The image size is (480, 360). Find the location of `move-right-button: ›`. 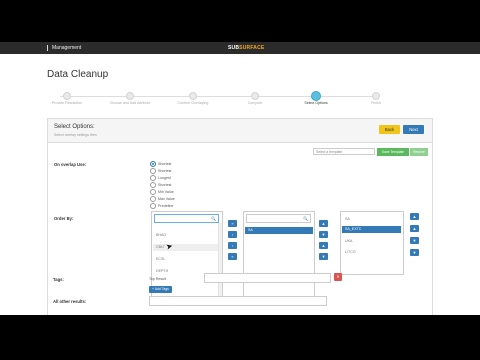

move-right-button: › is located at coordinates (232, 234).